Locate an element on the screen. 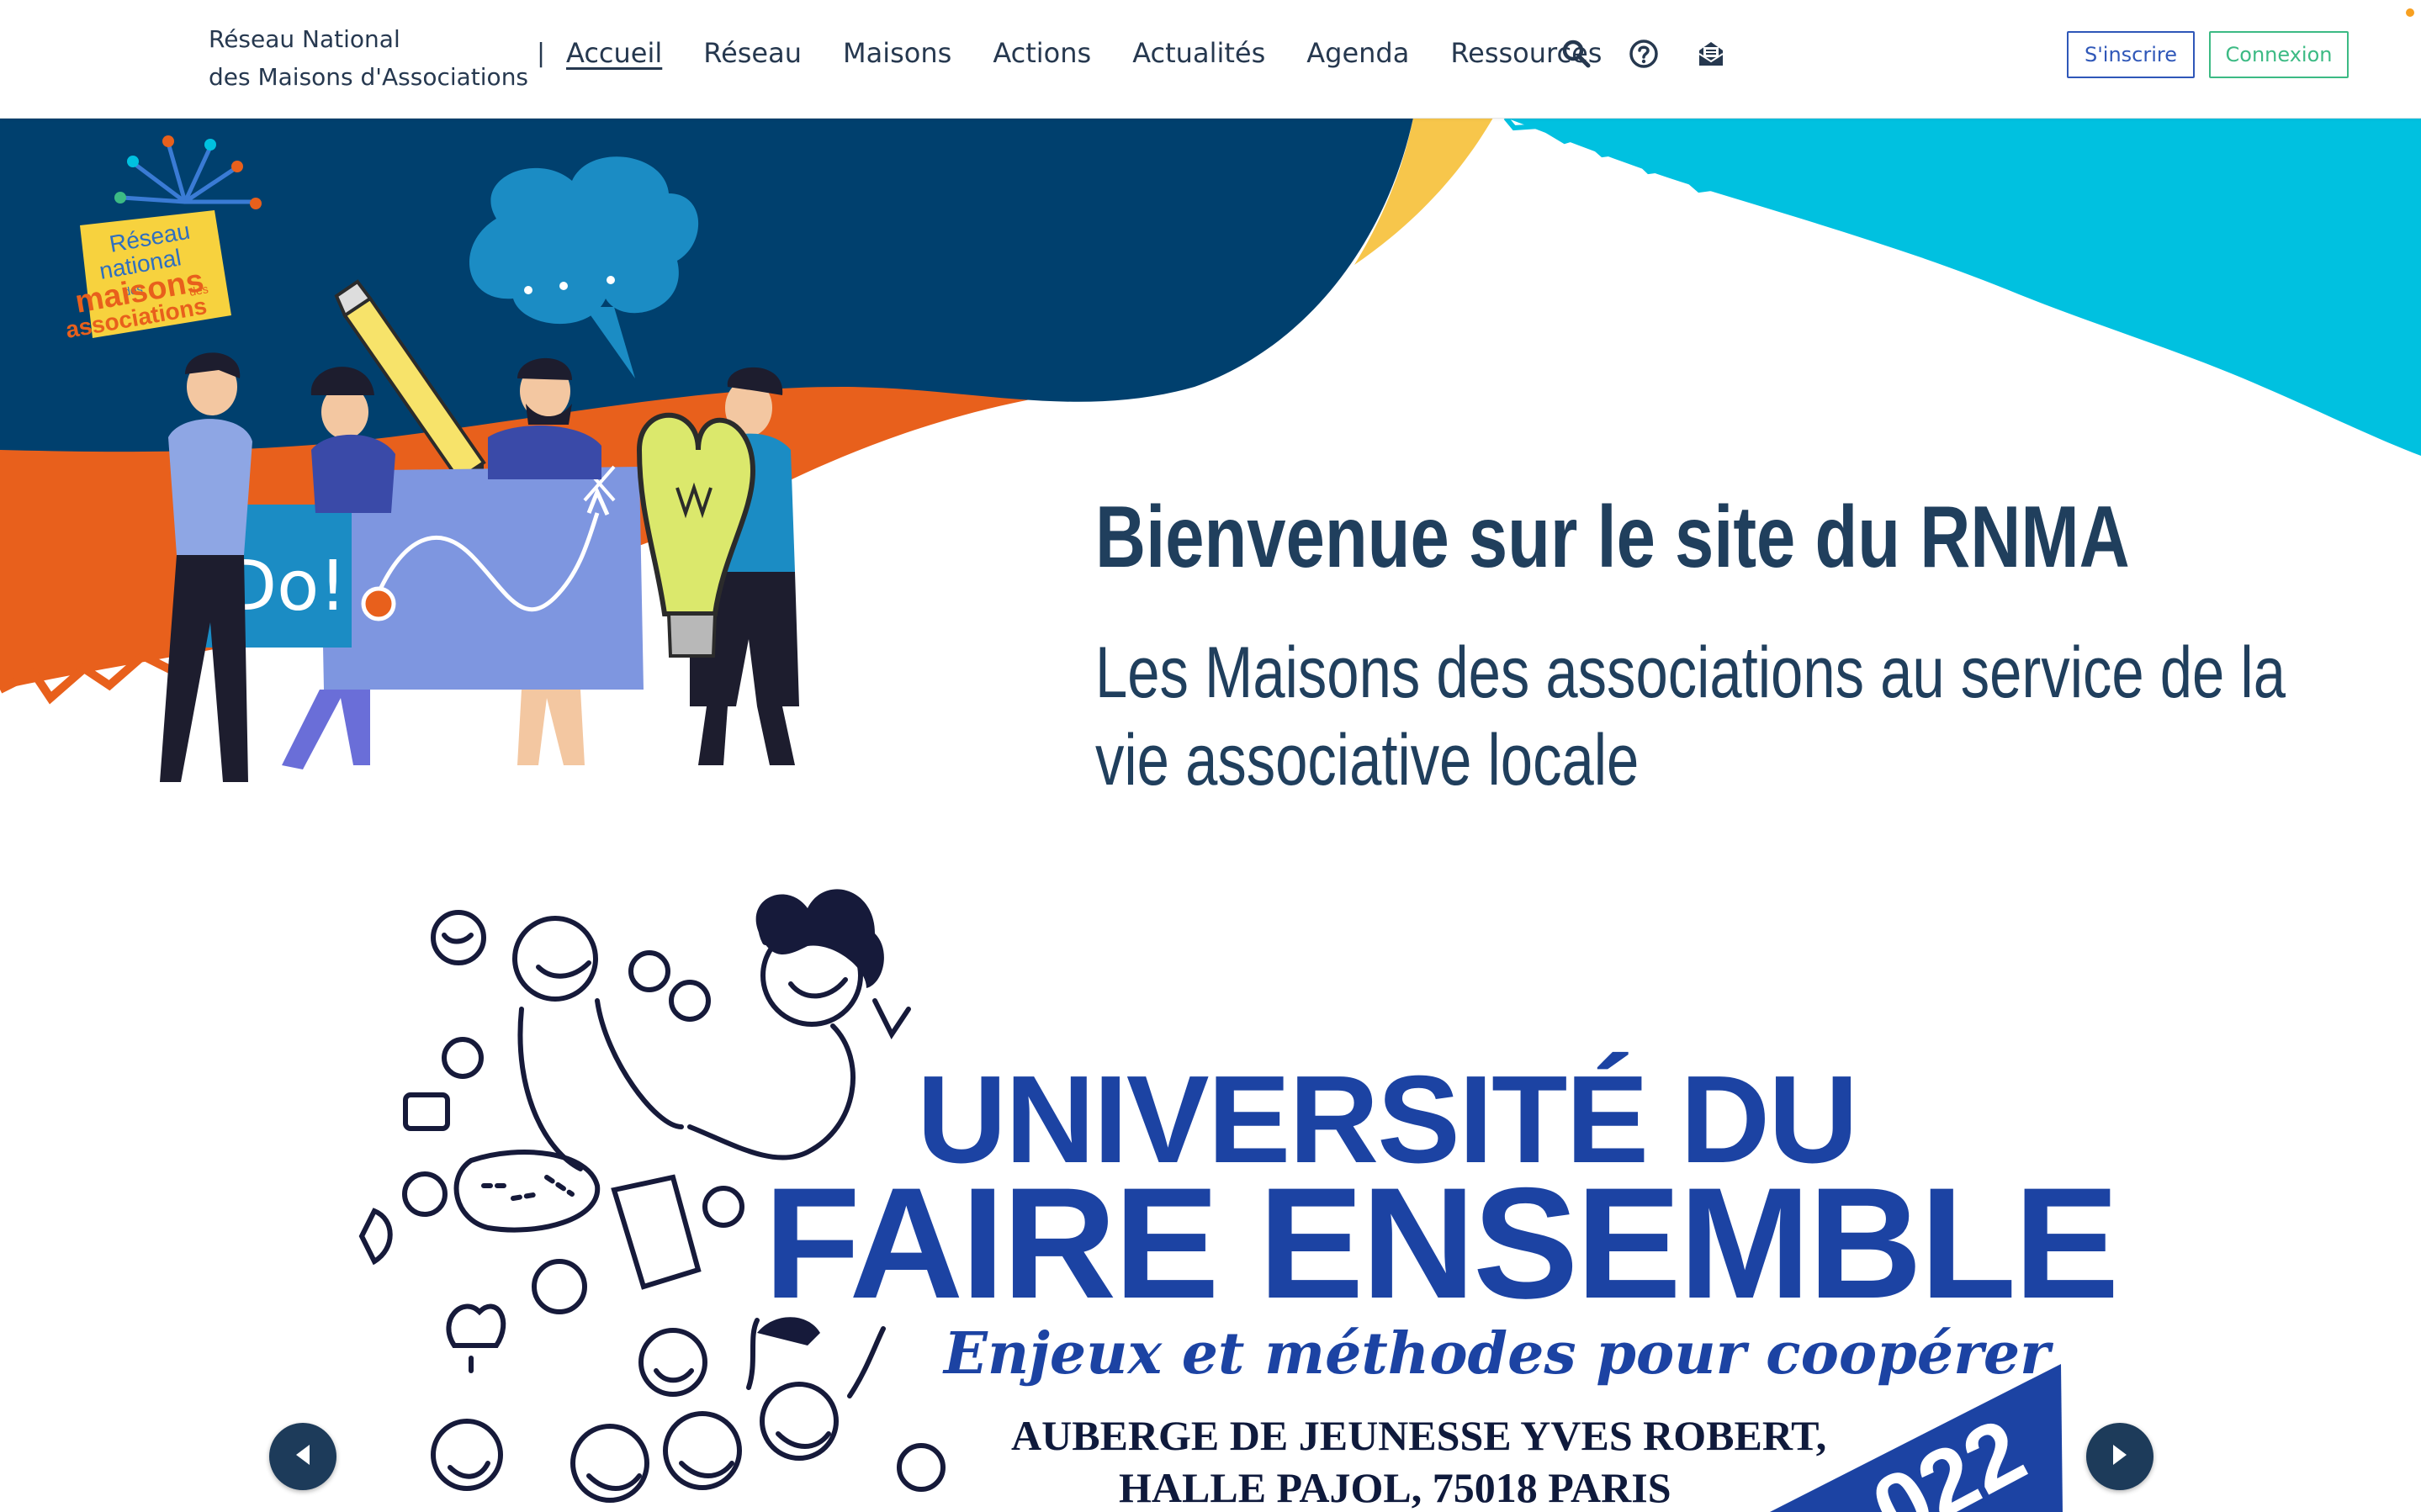 Image resolution: width=2421 pixels, height=1512 pixels. chevron-left-icon is located at coordinates (303, 1456).